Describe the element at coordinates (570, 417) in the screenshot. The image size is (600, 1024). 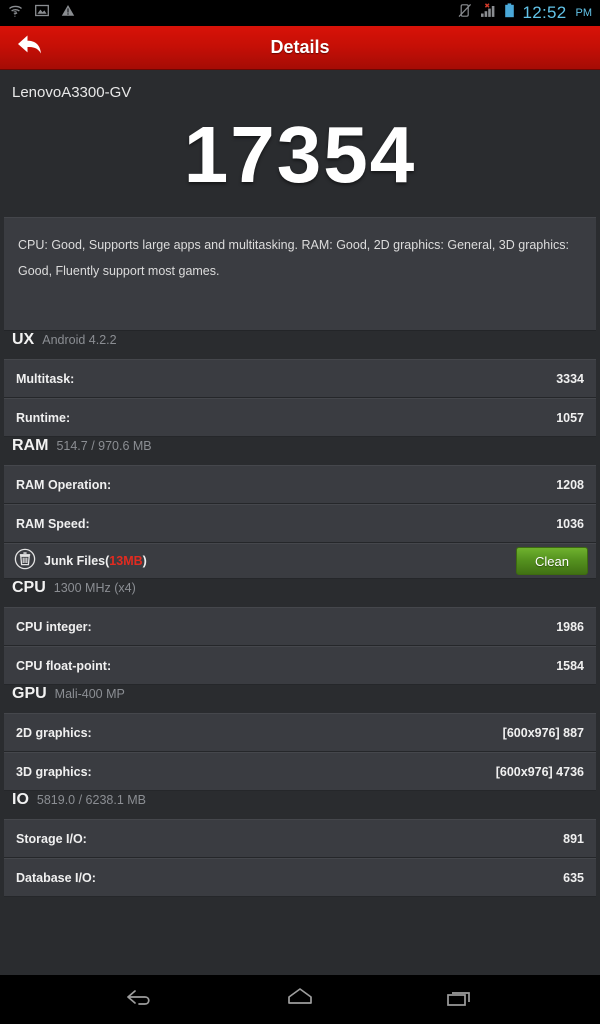
I see `row-value: 1057` at that location.